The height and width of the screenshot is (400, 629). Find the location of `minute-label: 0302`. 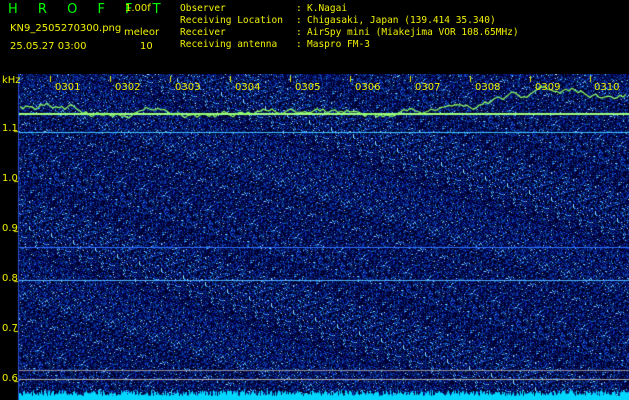

minute-label: 0302 is located at coordinates (128, 87).